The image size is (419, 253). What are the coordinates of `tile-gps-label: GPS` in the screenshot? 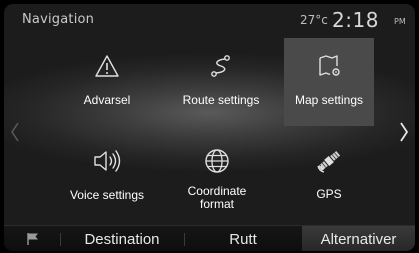 It's located at (329, 194).